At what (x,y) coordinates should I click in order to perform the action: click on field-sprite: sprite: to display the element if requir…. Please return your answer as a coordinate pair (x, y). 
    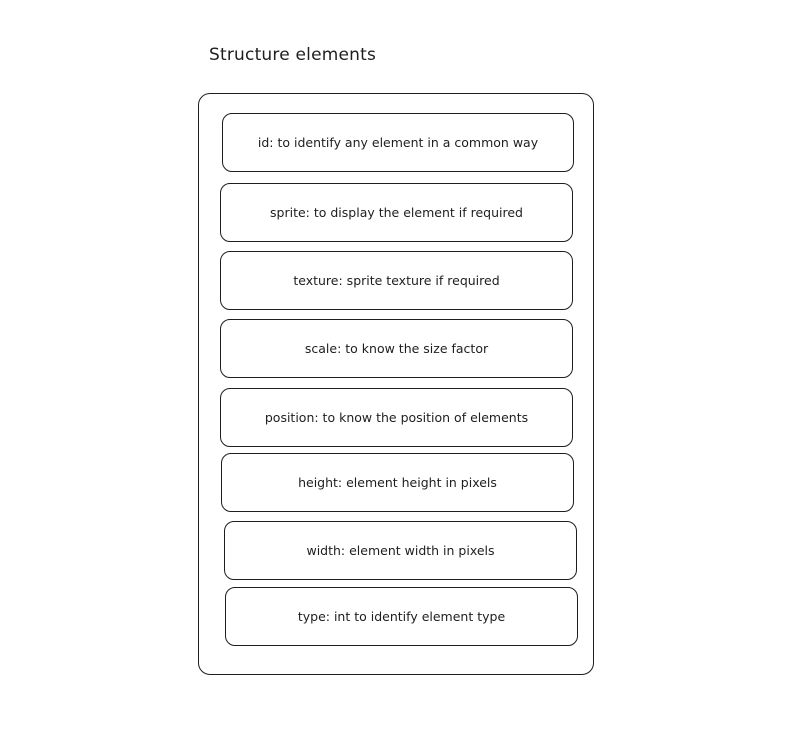
    Looking at the image, I should click on (396, 212).